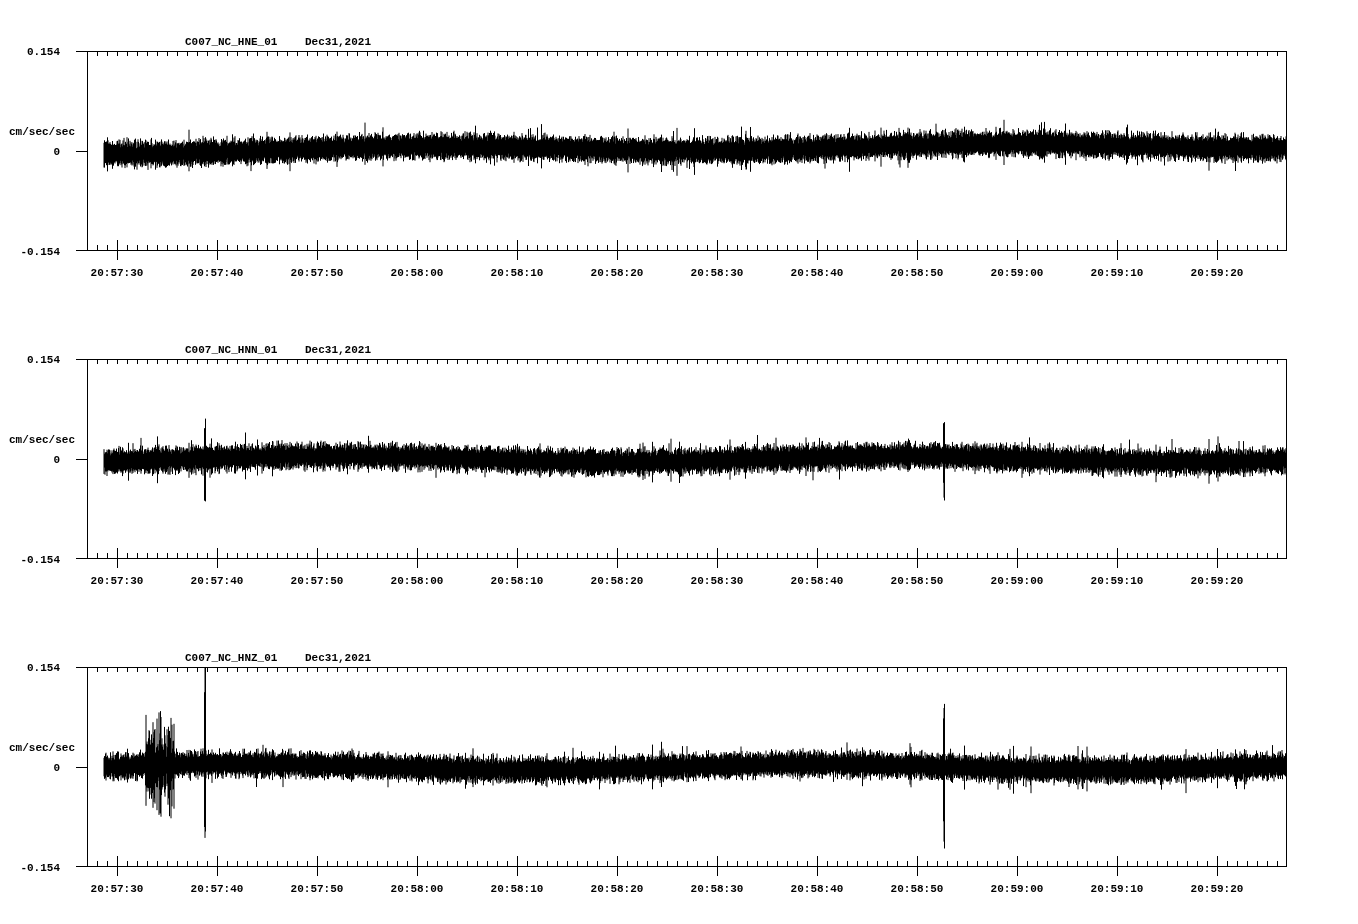 The width and height of the screenshot is (1358, 924). I want to click on station-label: C007_NC_HNN_01, so click(231, 350).